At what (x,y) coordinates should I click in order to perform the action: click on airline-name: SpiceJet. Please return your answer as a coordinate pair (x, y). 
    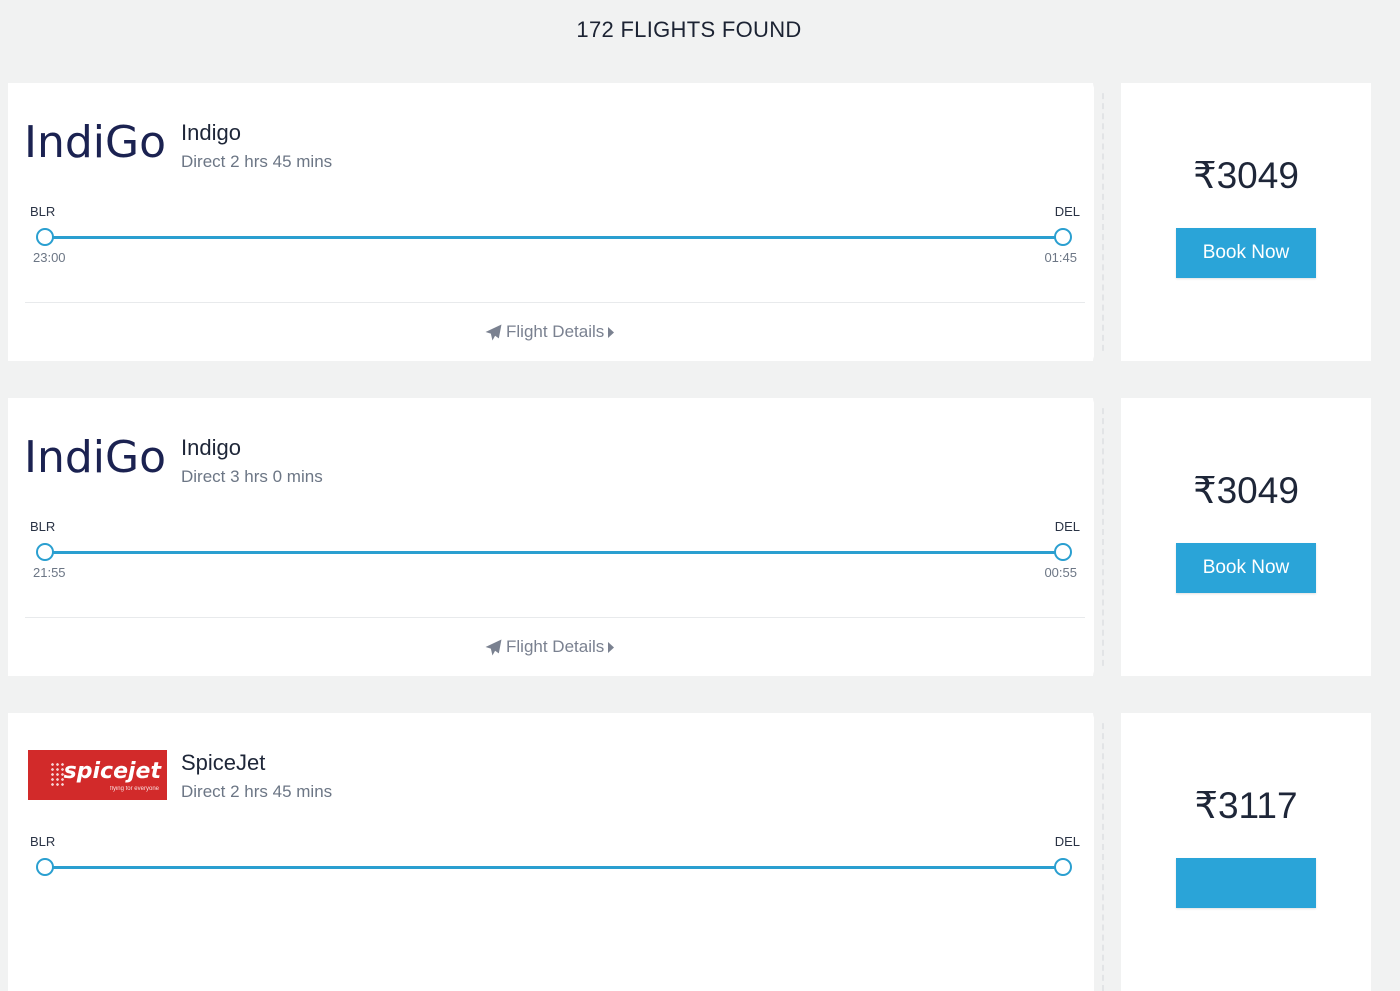
    Looking at the image, I should click on (223, 762).